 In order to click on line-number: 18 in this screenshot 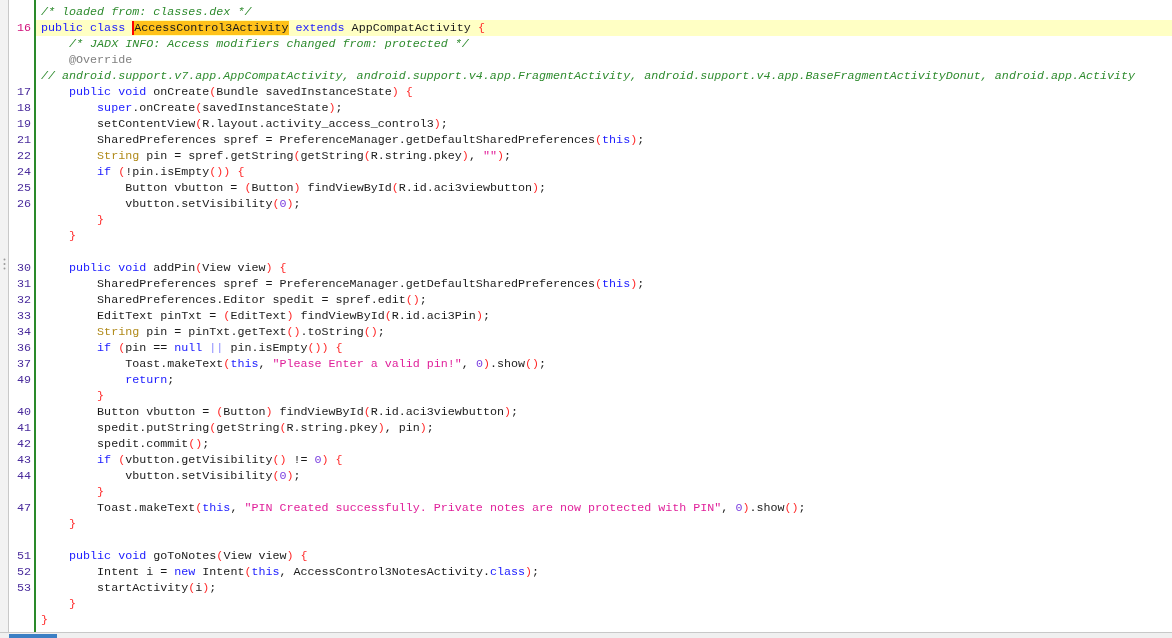, I will do `click(23, 108)`.